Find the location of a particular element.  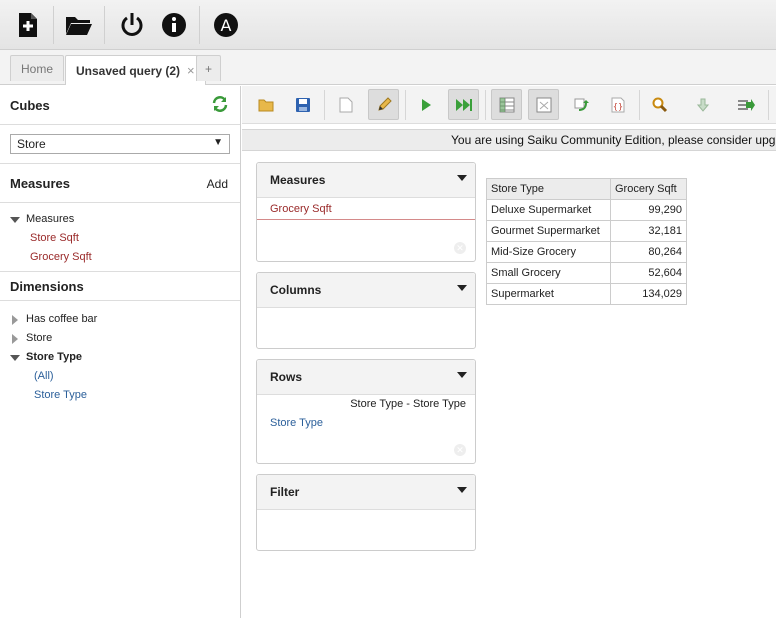

table-header-row: Store Type Grocery Sqft is located at coordinates (586, 189).